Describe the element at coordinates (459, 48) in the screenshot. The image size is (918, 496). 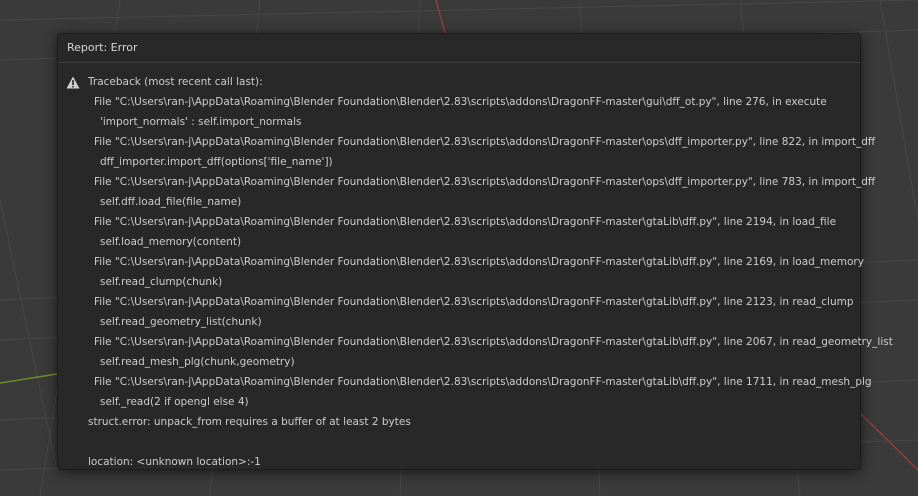
I see `popup-title: Report: Error` at that location.